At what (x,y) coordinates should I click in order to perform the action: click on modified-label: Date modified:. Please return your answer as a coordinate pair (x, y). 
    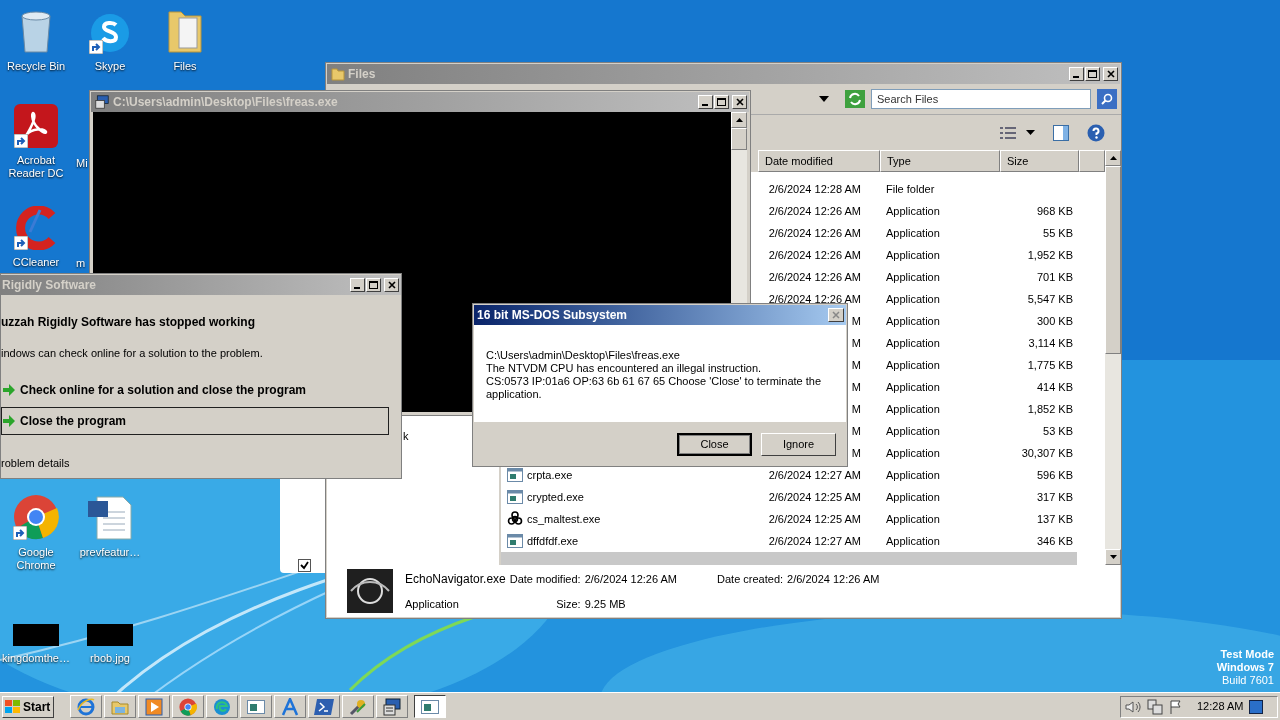
    Looking at the image, I should click on (545, 579).